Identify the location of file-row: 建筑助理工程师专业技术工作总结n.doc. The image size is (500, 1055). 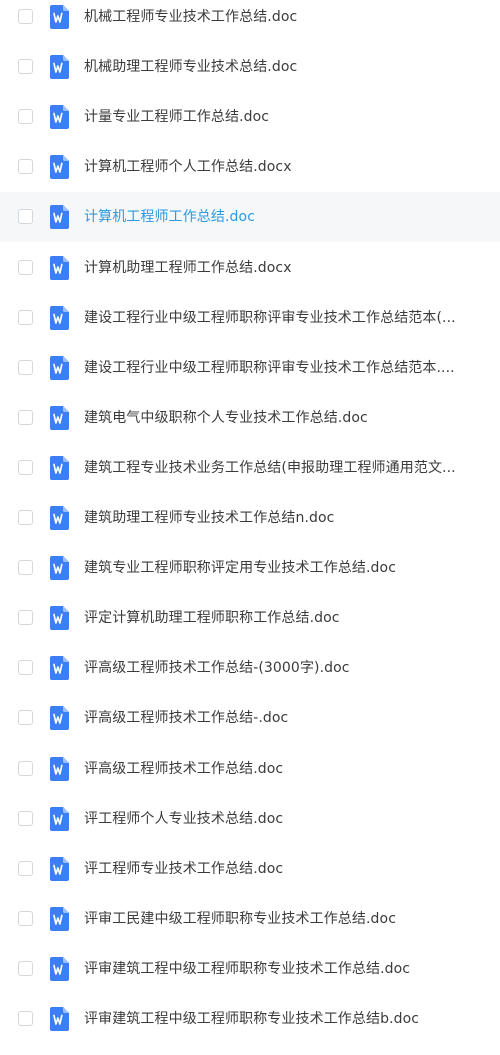
(250, 518).